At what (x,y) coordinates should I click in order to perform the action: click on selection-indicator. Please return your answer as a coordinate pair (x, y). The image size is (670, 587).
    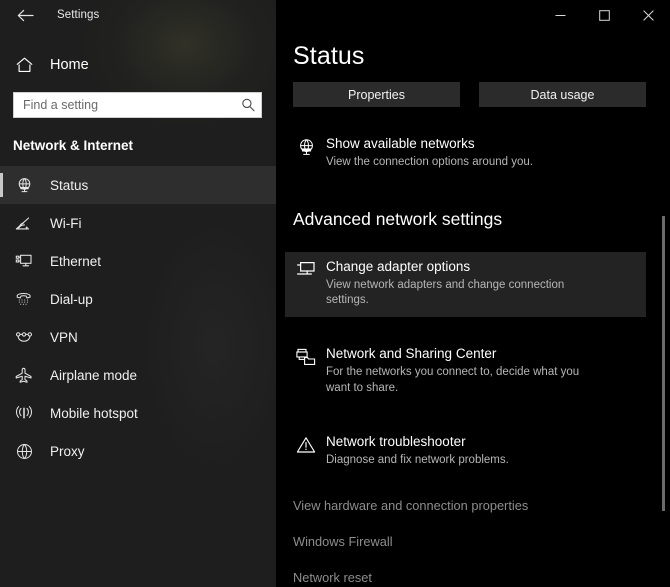
    Looking at the image, I should click on (1, 185).